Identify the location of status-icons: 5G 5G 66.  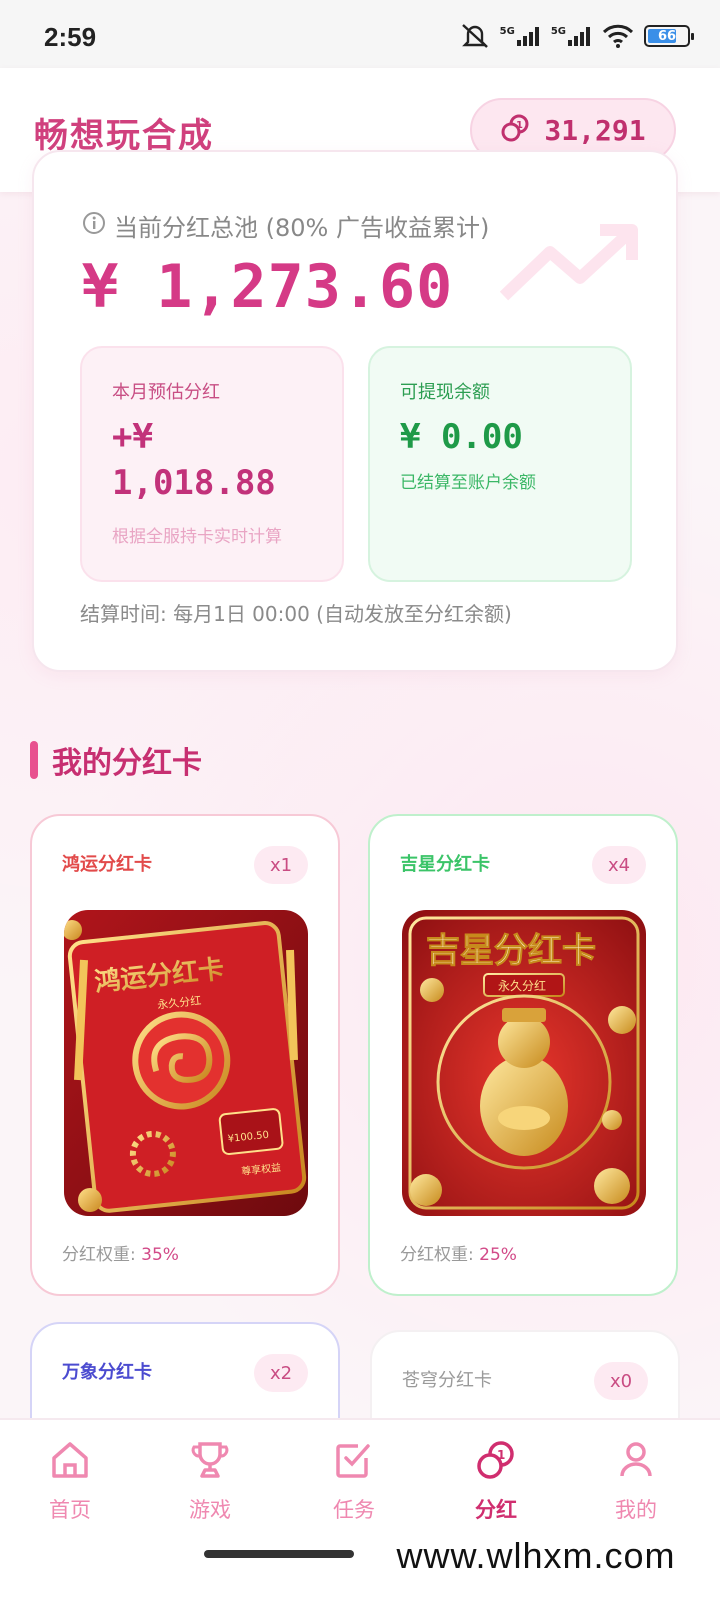
(577, 36).